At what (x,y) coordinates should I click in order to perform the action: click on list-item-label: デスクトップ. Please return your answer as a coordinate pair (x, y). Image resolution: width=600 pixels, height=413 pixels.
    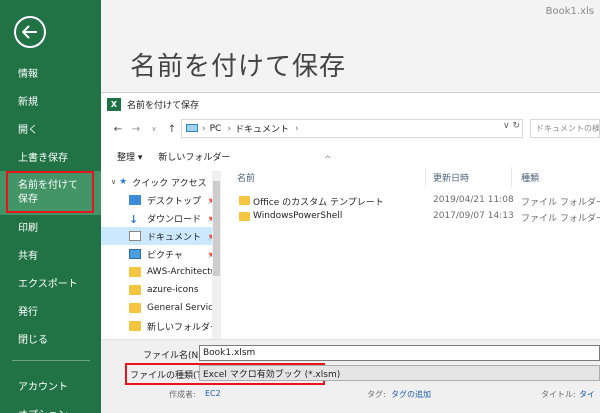
    Looking at the image, I should click on (174, 201).